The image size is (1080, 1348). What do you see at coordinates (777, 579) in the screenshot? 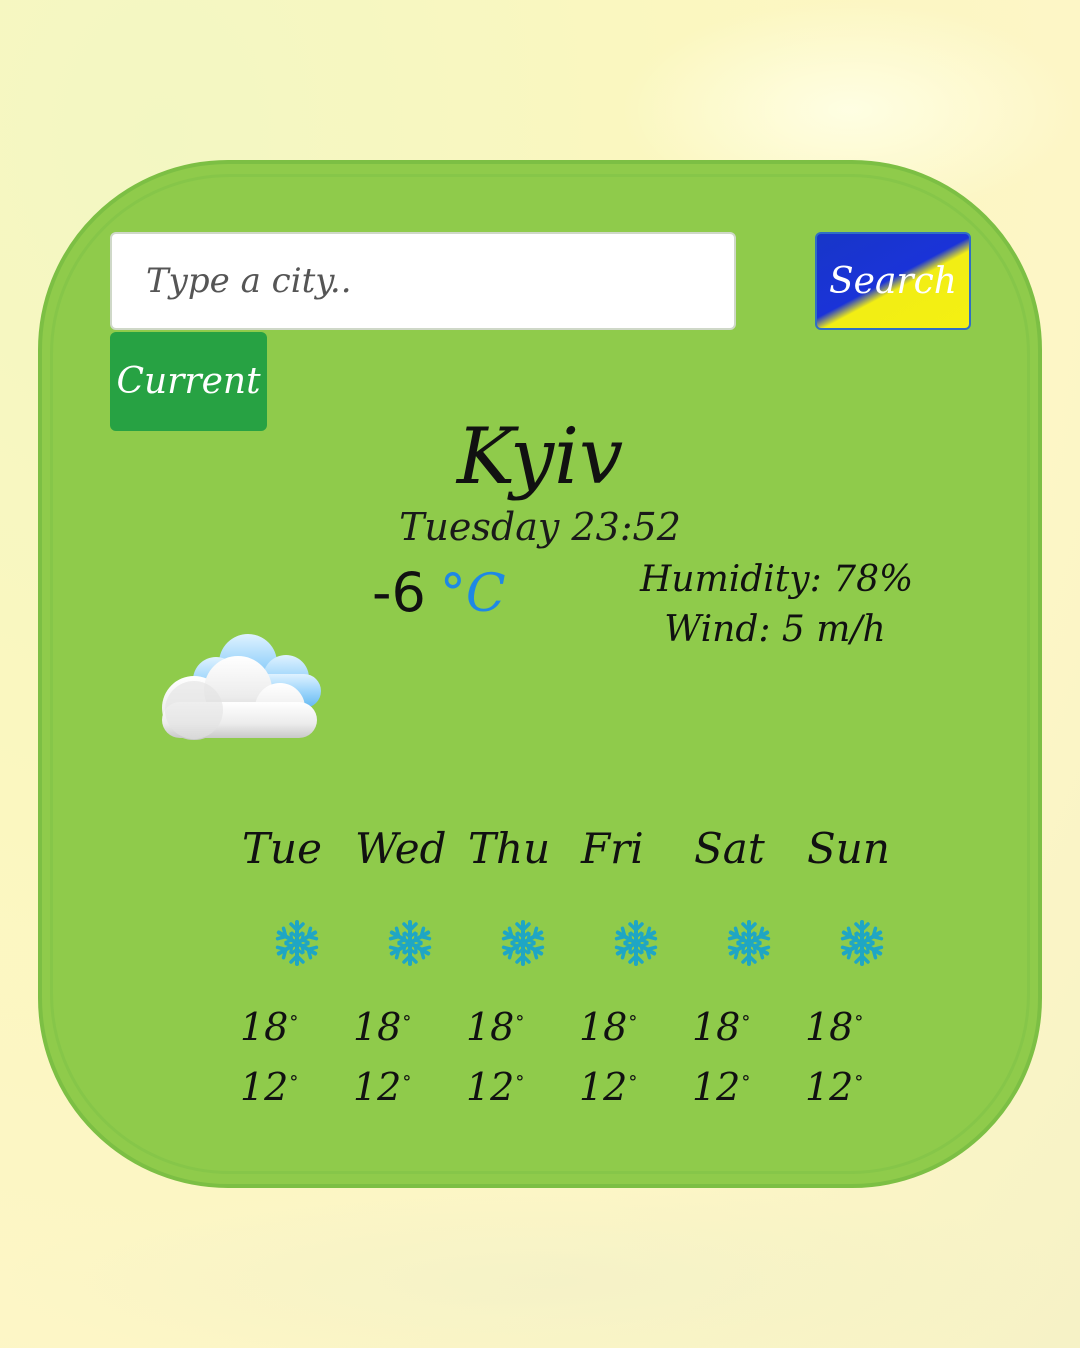
I see `humidity: Humidity: 78%` at bounding box center [777, 579].